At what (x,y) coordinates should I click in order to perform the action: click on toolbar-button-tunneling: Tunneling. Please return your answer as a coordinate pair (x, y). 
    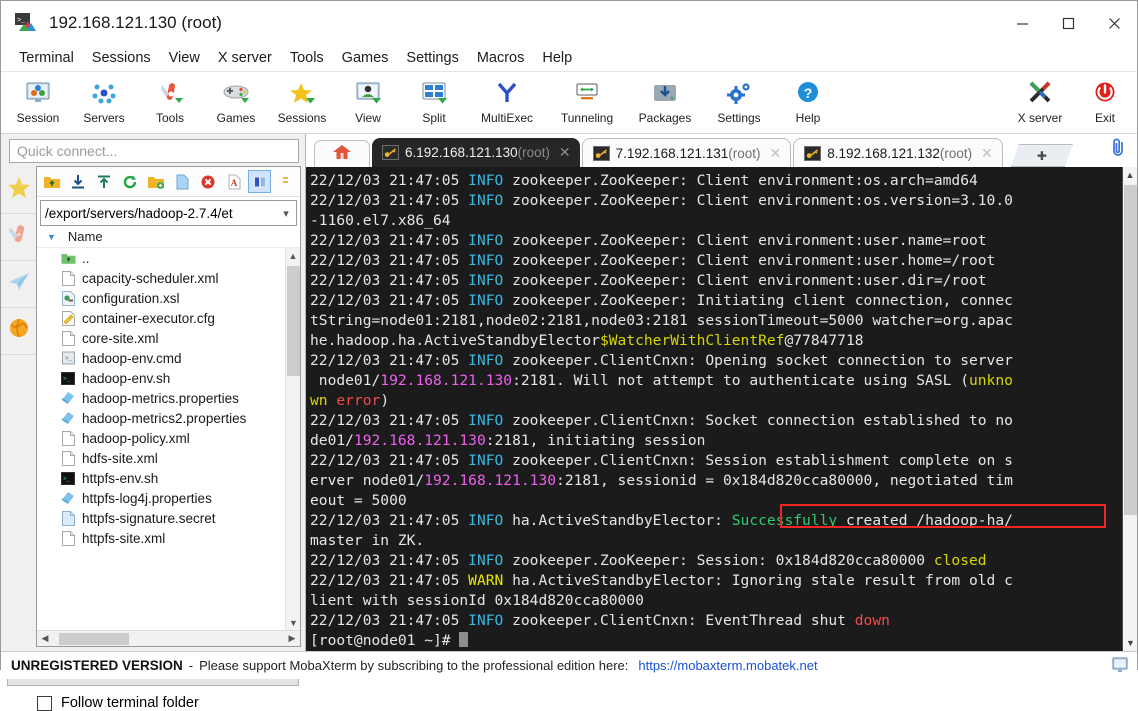
    Looking at the image, I should click on (587, 100).